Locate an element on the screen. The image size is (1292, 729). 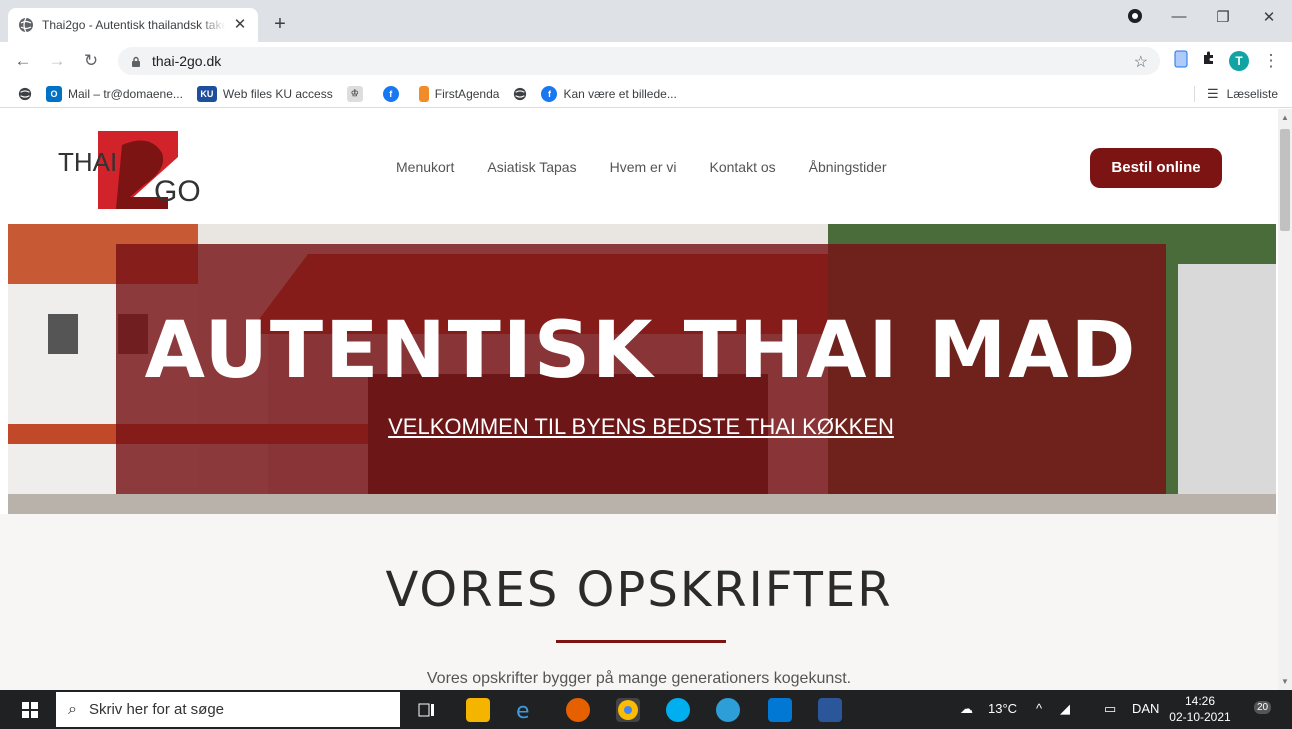
scrollbar-thumb is located at coordinates (1285, 180).